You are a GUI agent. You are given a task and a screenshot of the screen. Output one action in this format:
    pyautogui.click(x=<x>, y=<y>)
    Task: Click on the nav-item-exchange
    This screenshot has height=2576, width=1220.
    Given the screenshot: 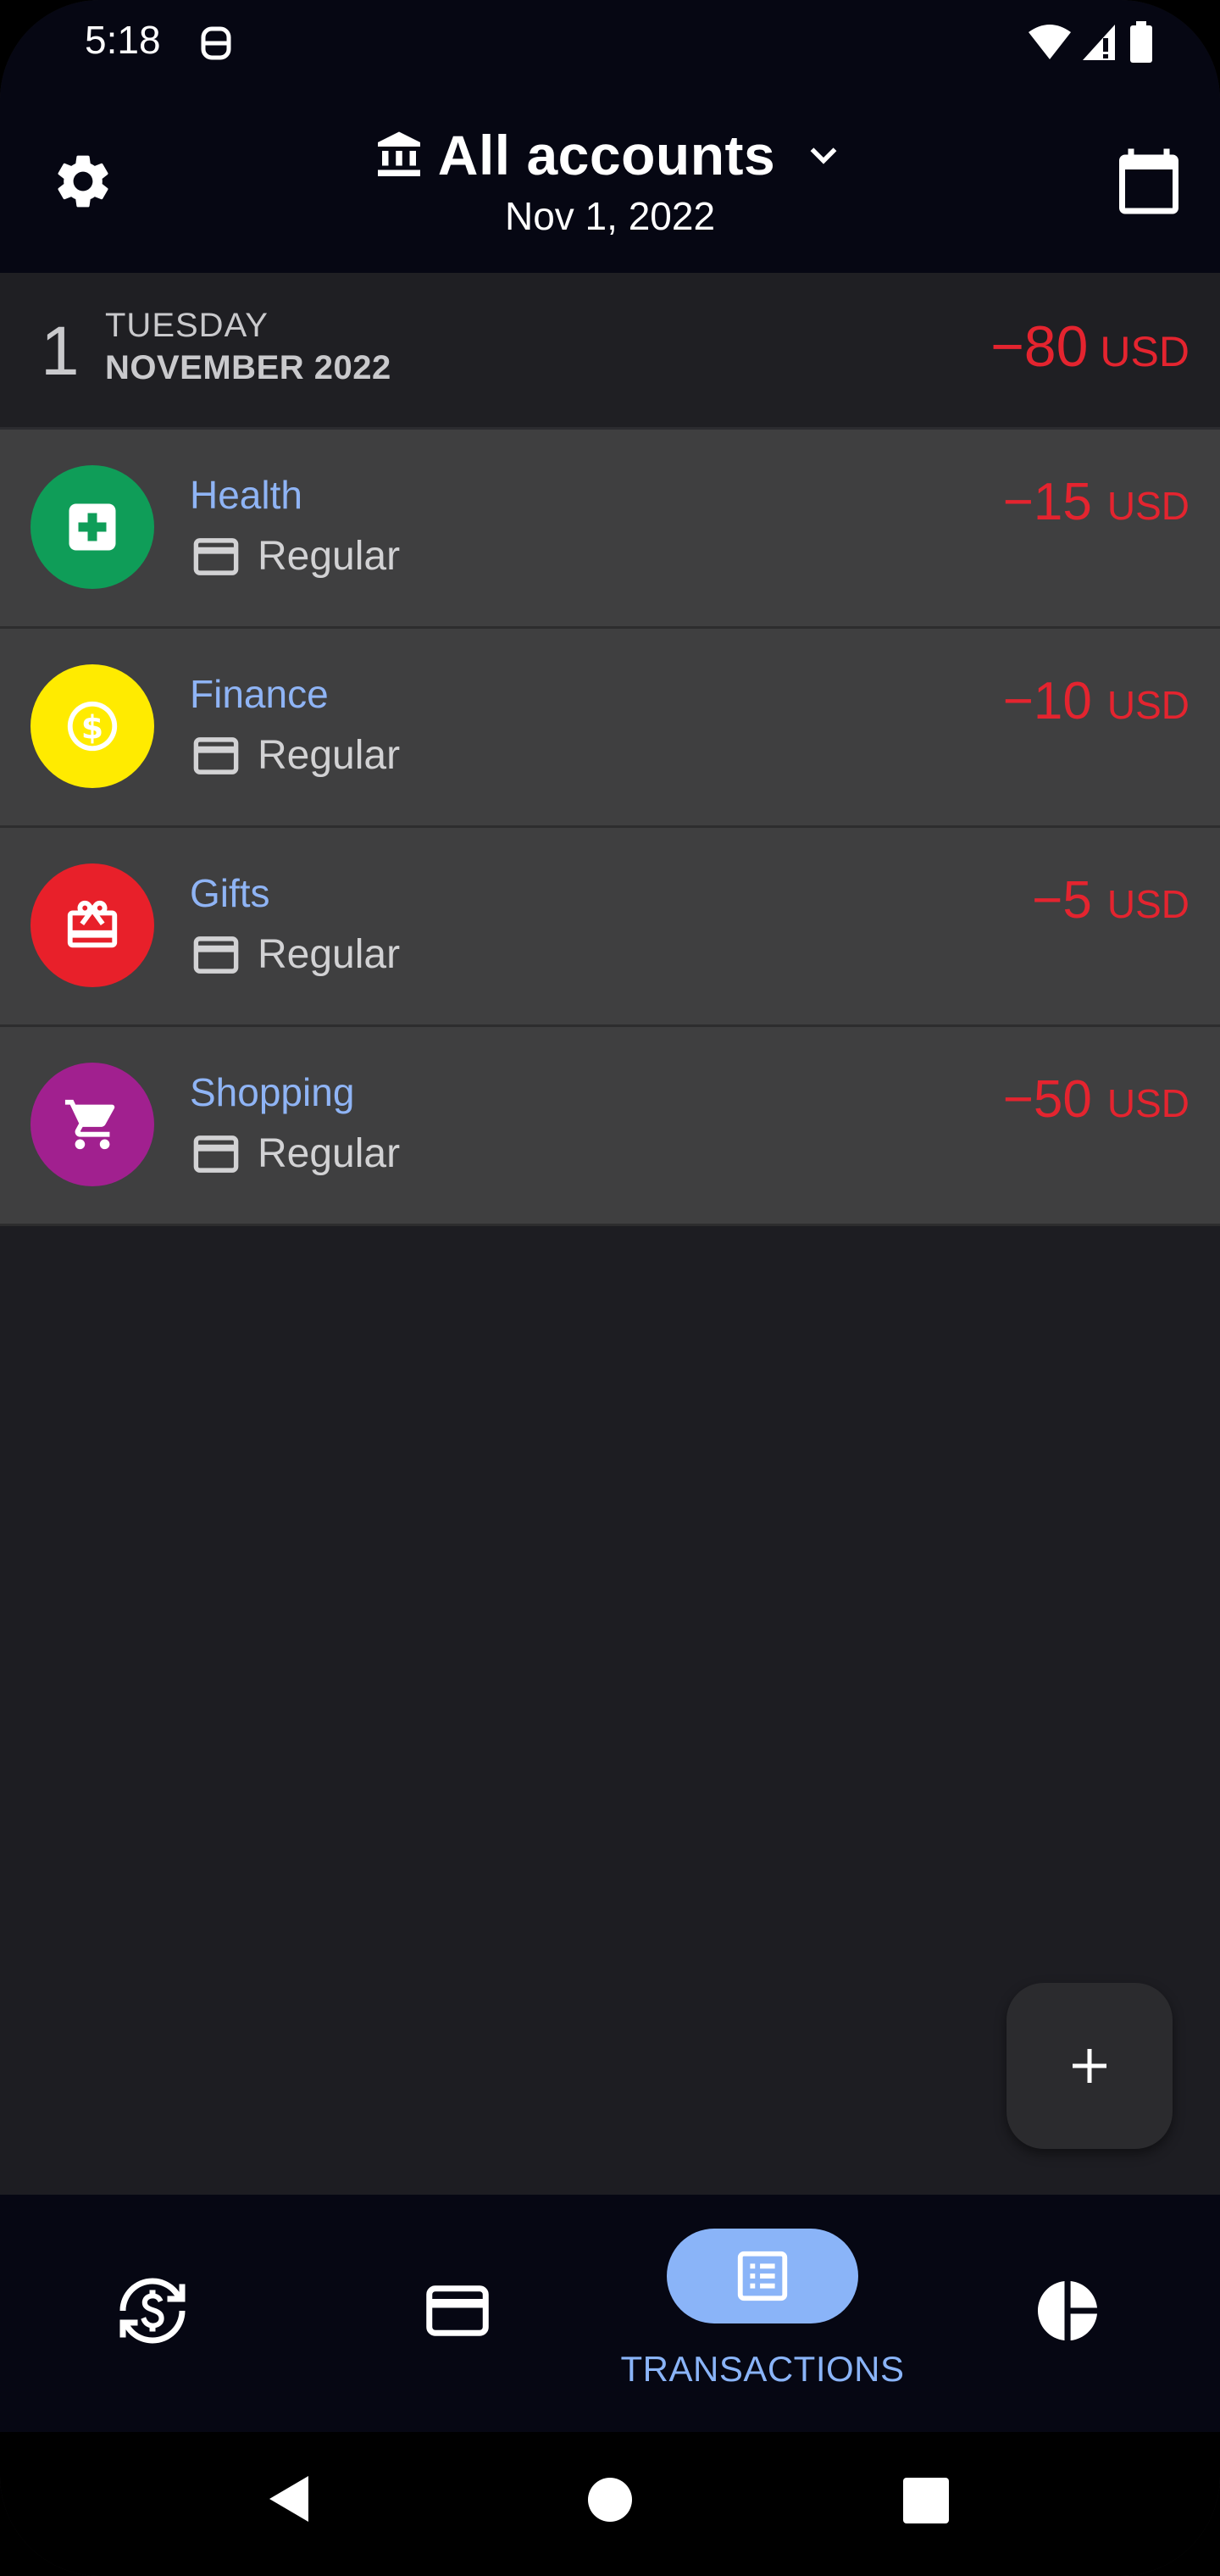 What is the action you would take?
    pyautogui.click(x=152, y=2313)
    